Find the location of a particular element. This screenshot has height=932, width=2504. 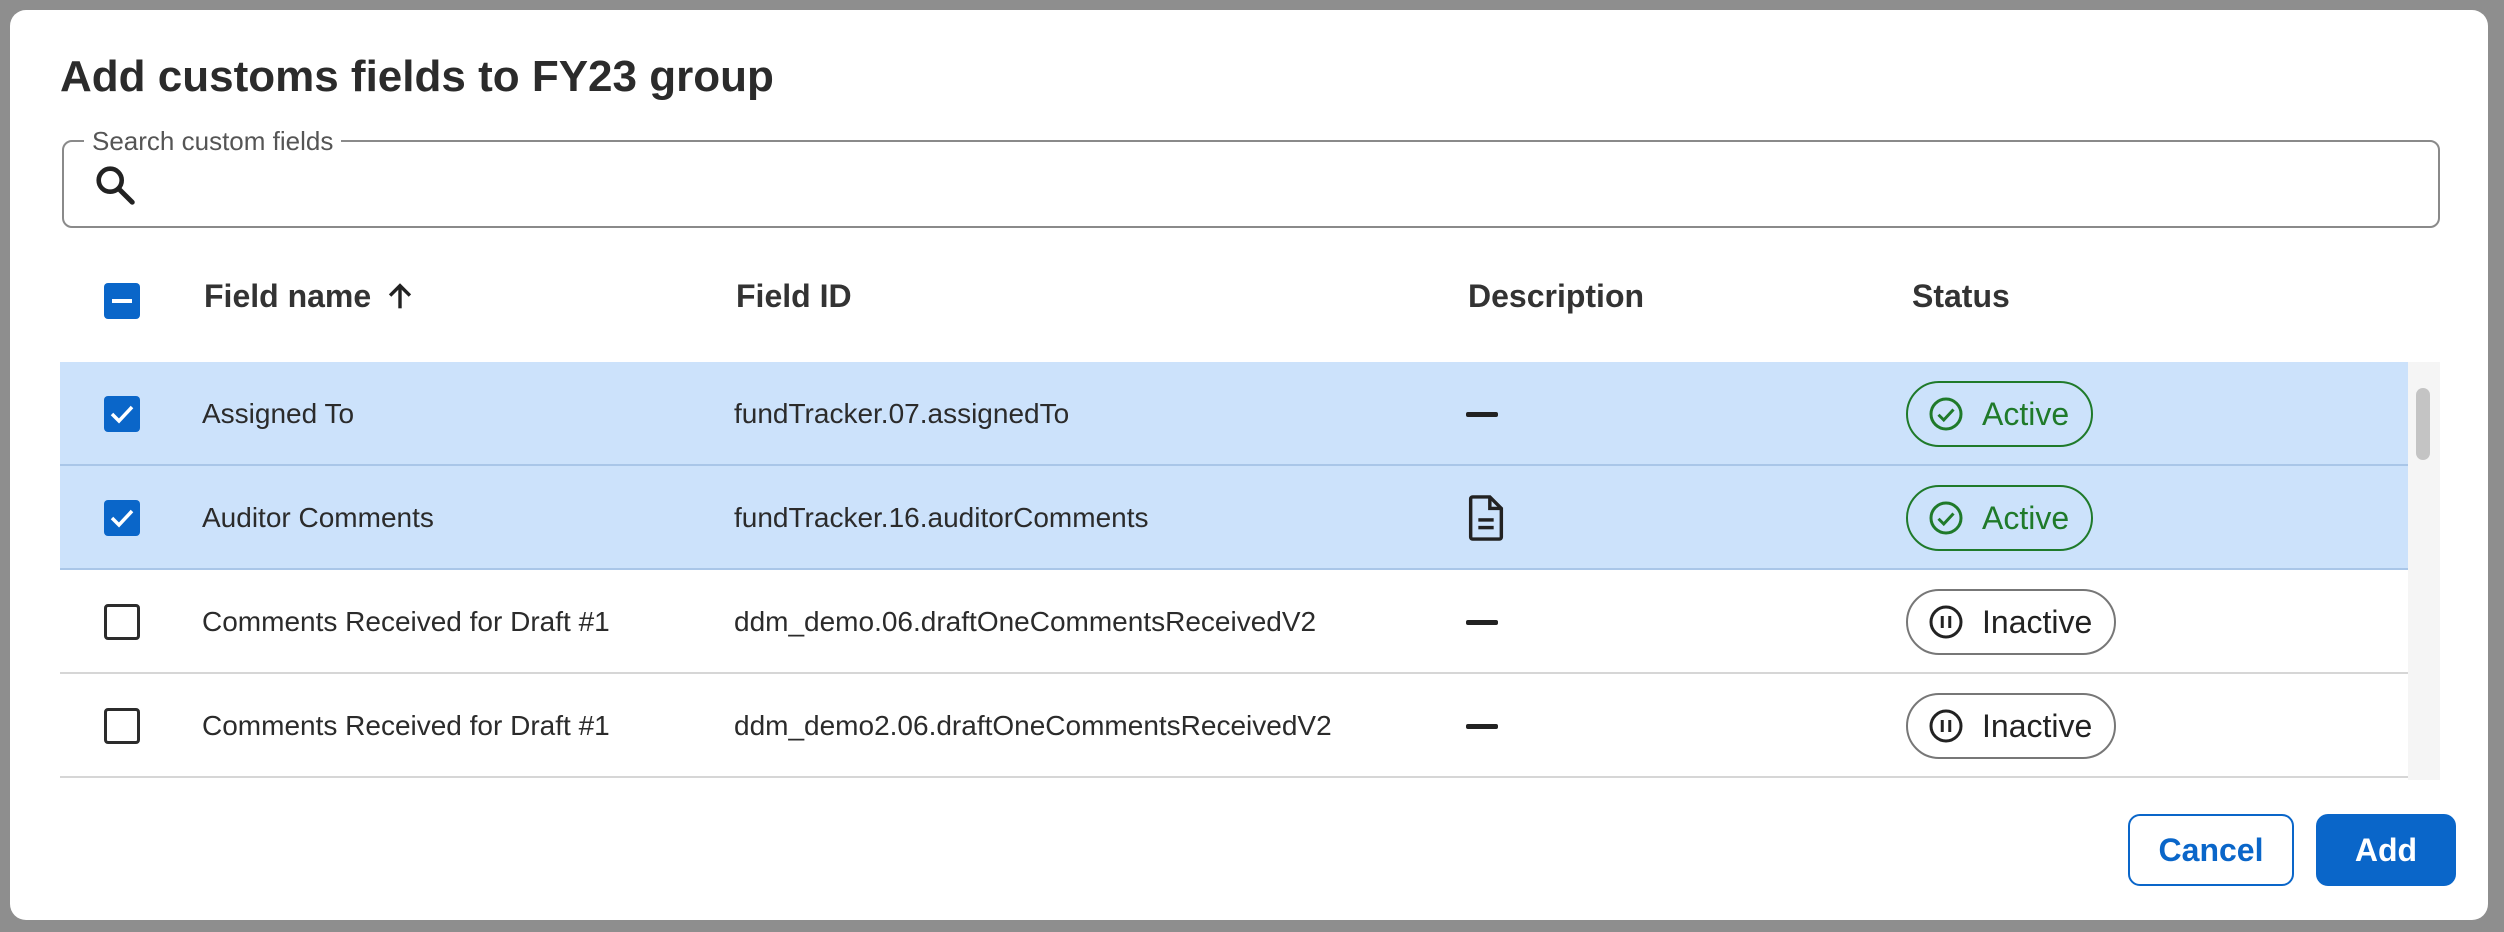

field-id: ddm_demo2.06.draftOneCommentsReceivedV2 is located at coordinates (1033, 725).